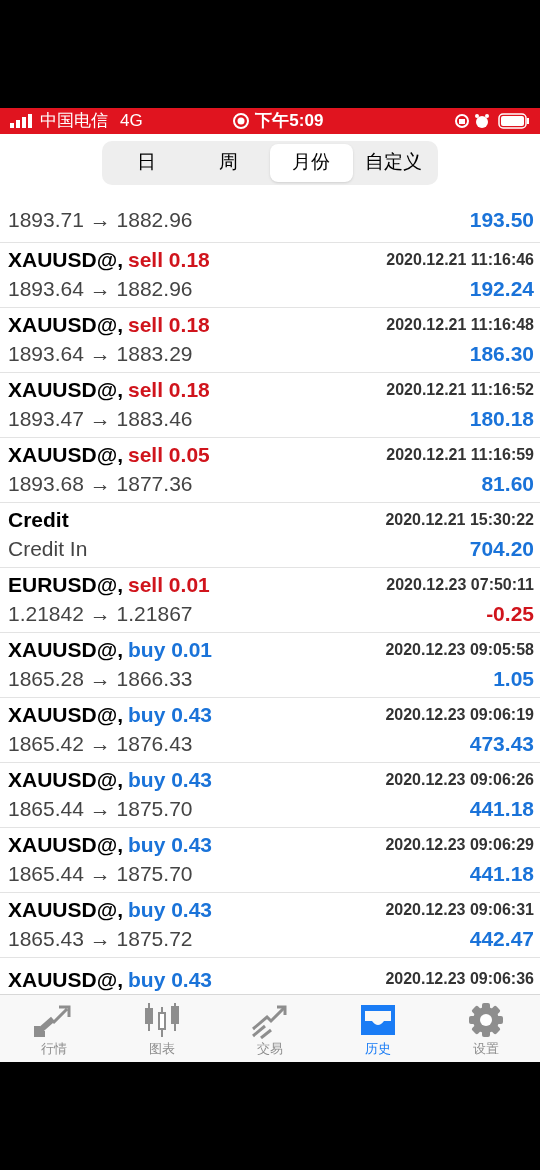 Image resolution: width=540 pixels, height=1170 pixels. Describe the element at coordinates (100, 220) in the screenshot. I see `price-range: 1893.71 → 1882.96` at that location.